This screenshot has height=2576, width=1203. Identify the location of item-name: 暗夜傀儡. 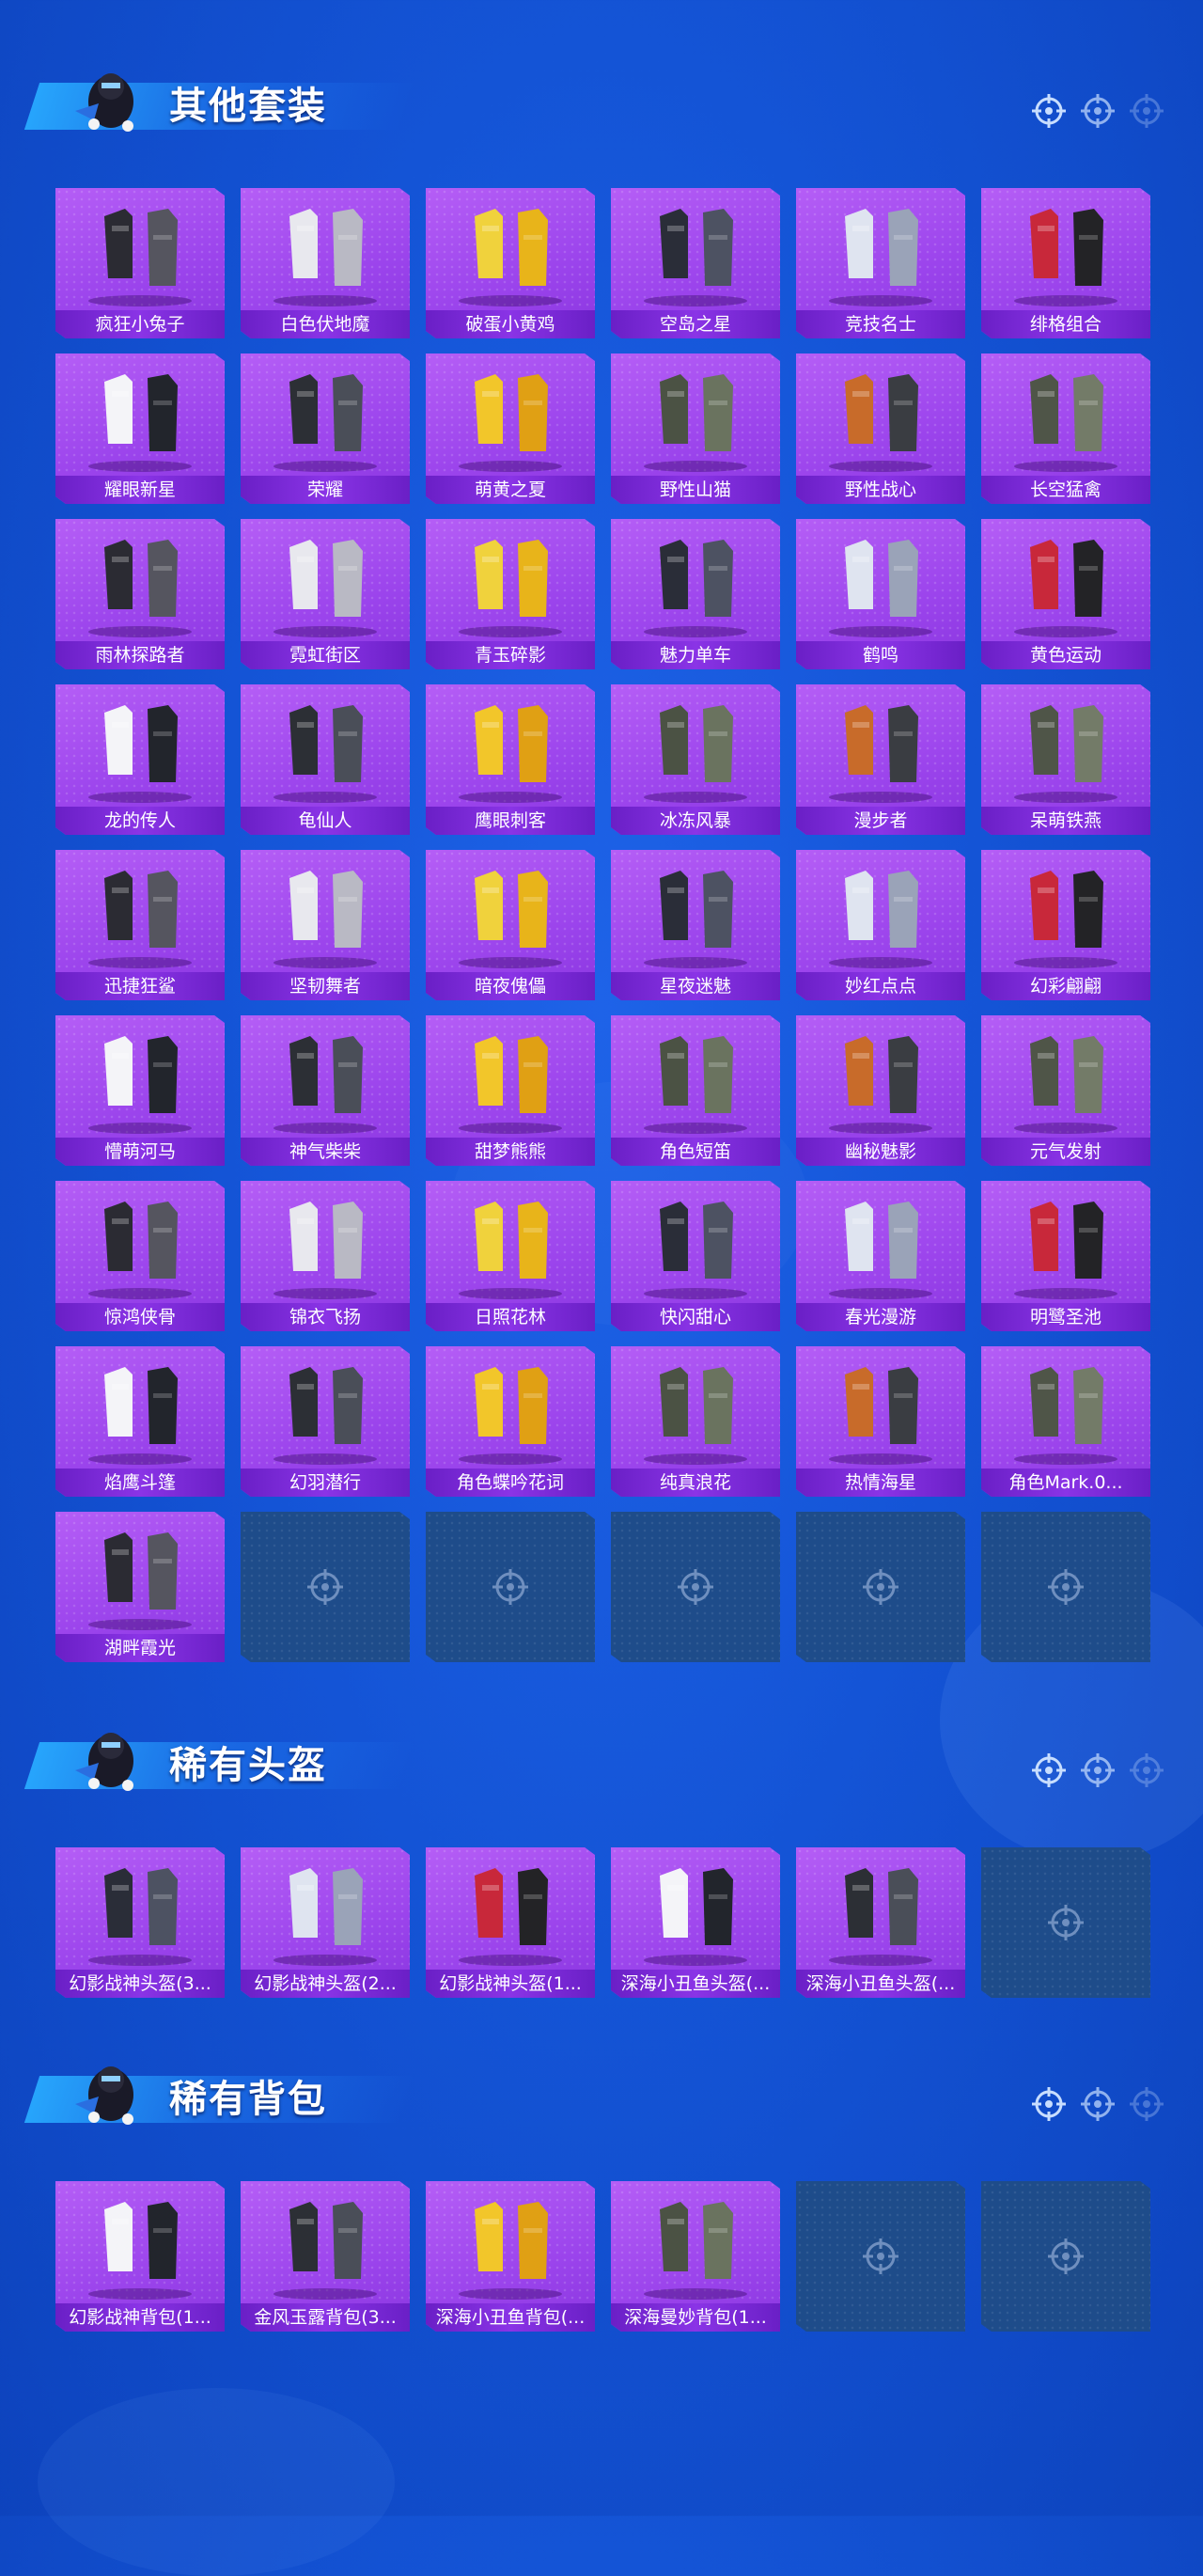
(511, 986).